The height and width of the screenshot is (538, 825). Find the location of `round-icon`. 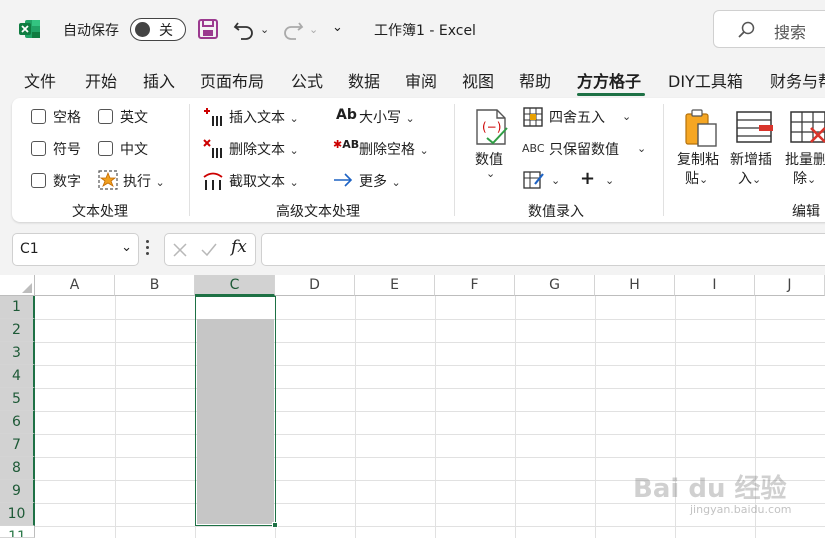

round-icon is located at coordinates (533, 117).